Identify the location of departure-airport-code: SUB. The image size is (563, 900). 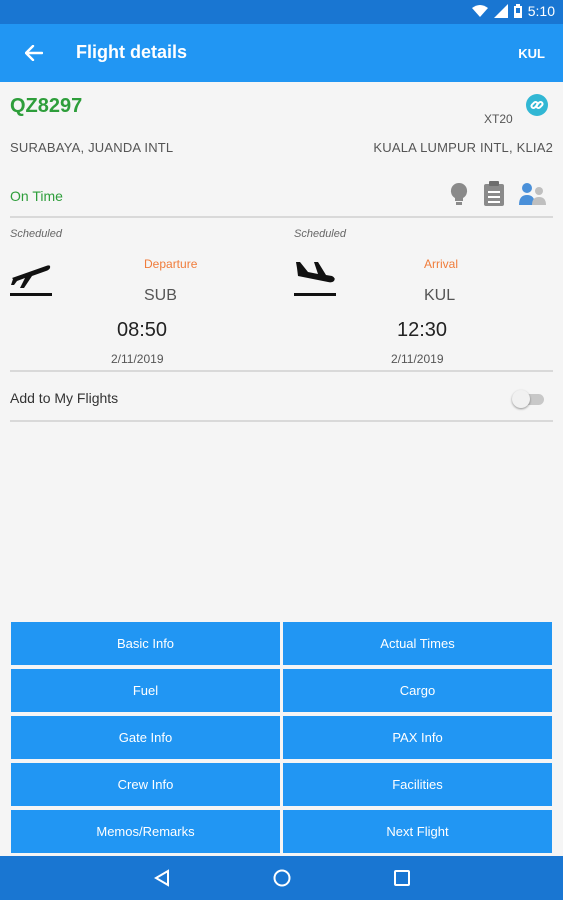
(160, 295).